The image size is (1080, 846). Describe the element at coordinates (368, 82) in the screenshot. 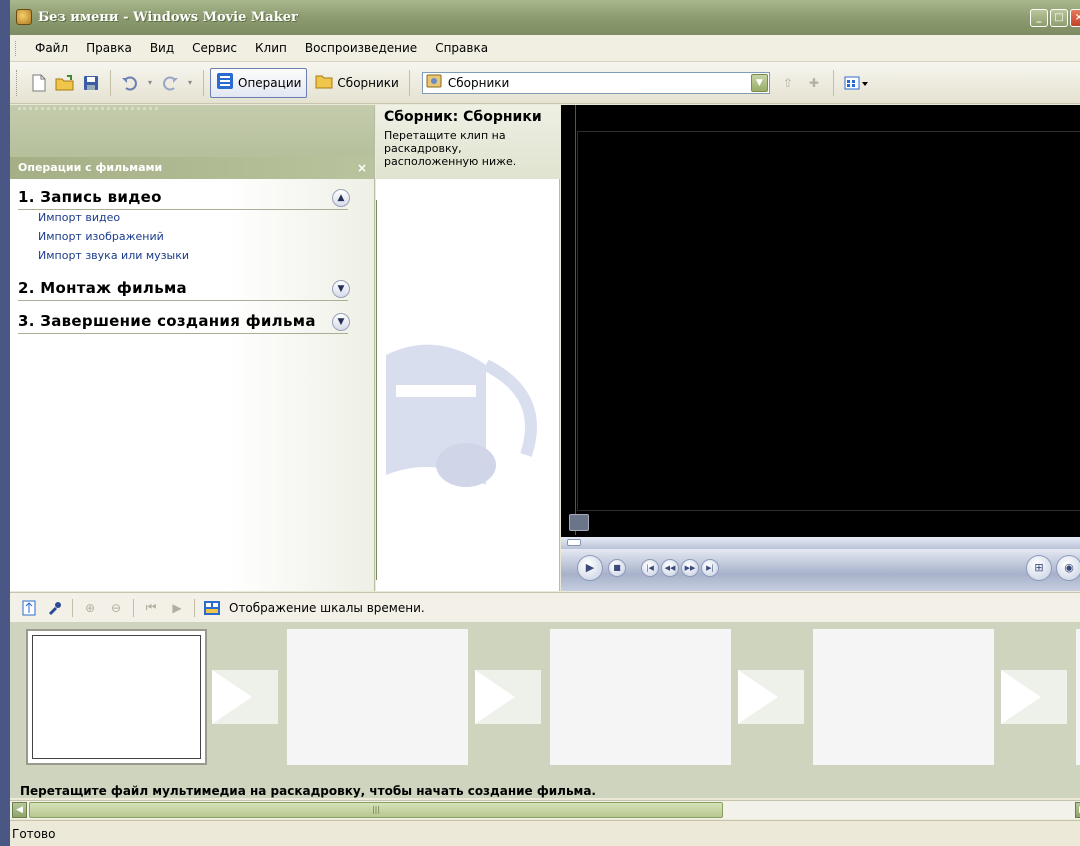

I see `collections-label: Сборники` at that location.